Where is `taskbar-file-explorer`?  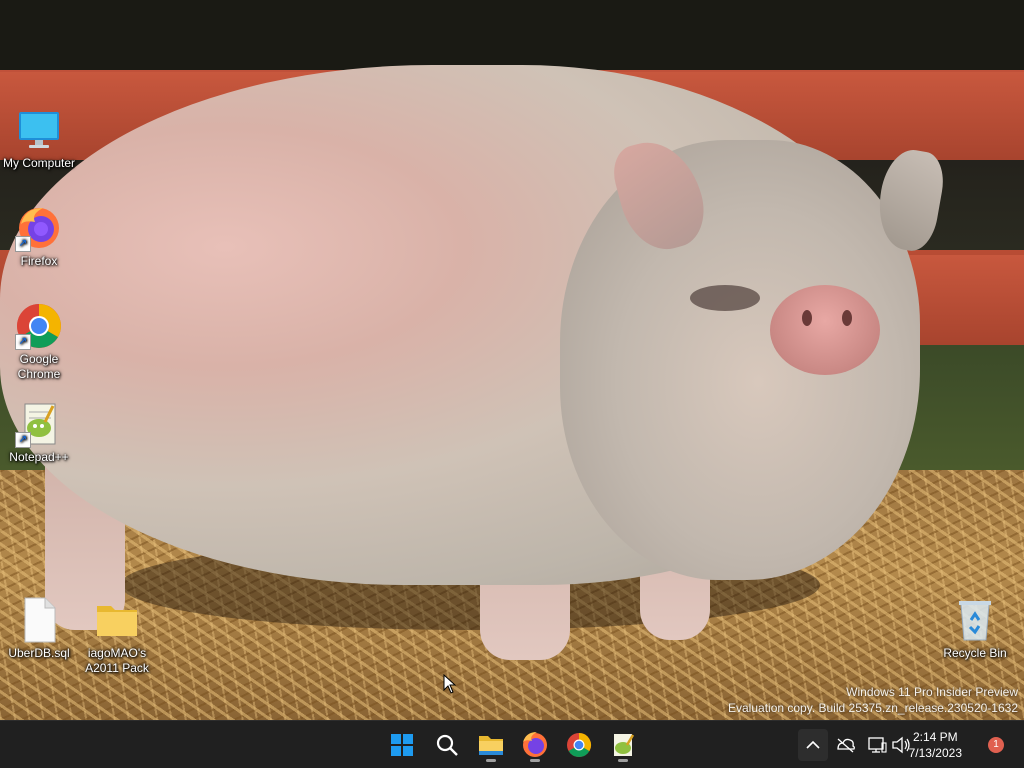 taskbar-file-explorer is located at coordinates (491, 745).